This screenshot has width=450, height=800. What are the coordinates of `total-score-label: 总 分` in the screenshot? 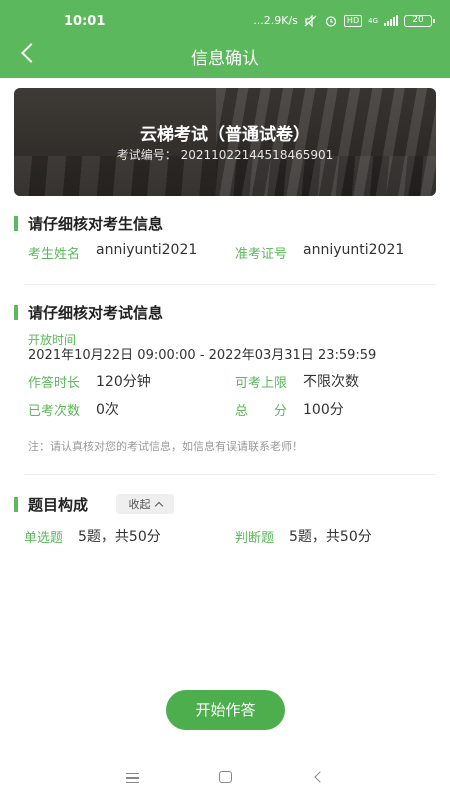 It's located at (261, 411).